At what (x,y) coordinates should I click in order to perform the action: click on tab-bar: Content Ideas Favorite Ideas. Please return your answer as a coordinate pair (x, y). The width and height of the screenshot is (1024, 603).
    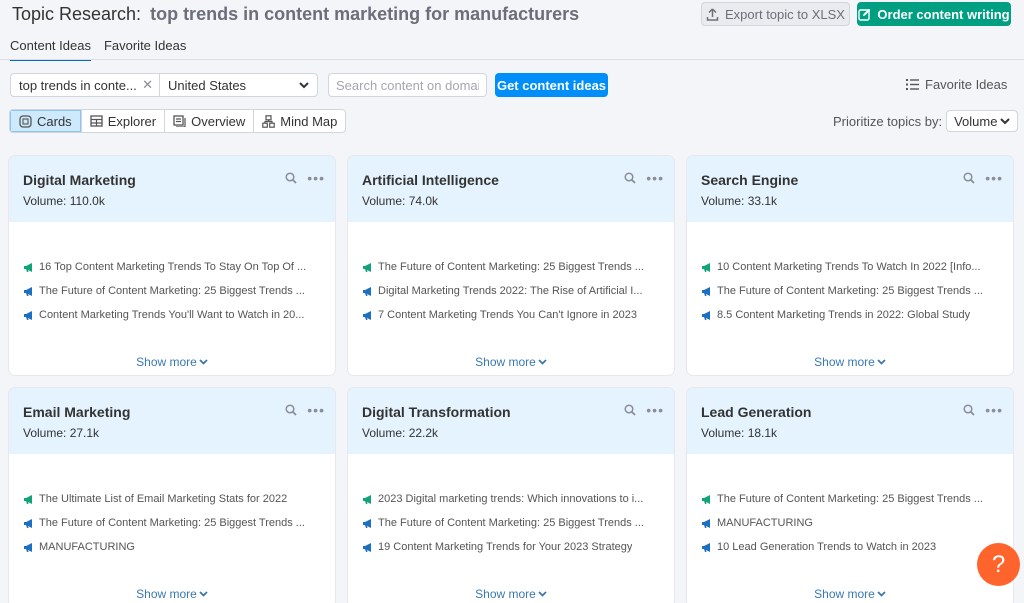
    Looking at the image, I should click on (98, 49).